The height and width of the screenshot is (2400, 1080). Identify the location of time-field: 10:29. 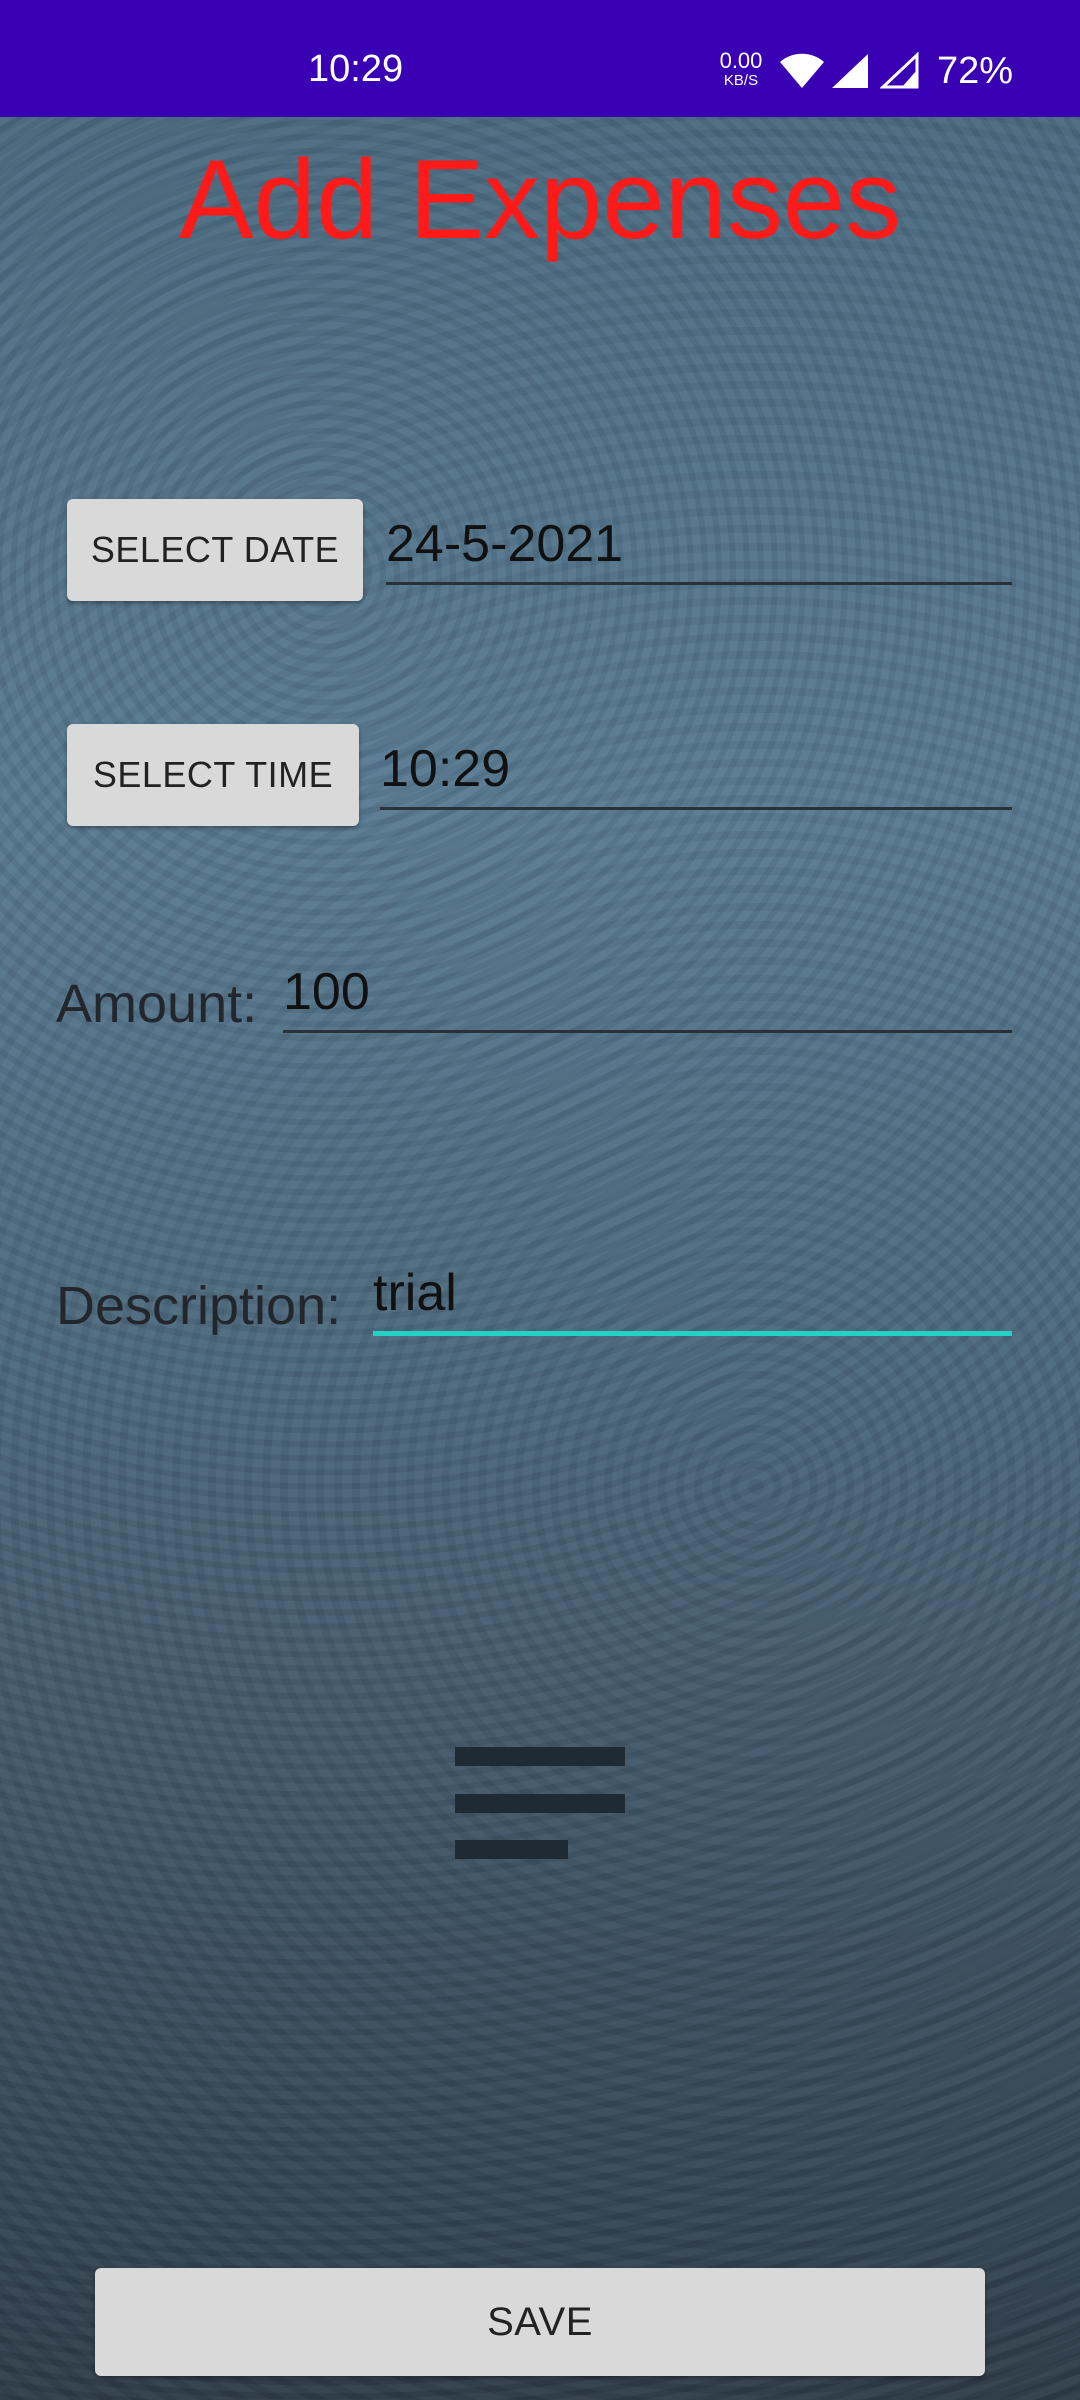
(696, 773).